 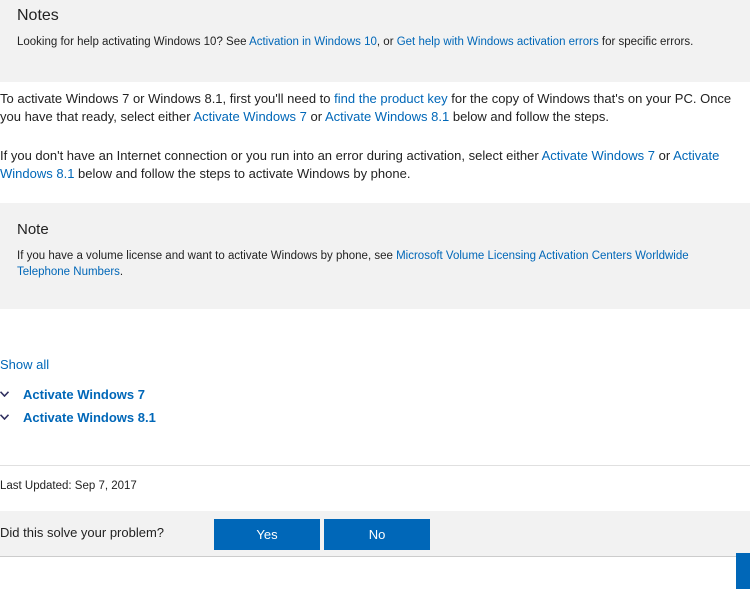 I want to click on feedback-question: Did this solve your problem?, so click(x=82, y=532).